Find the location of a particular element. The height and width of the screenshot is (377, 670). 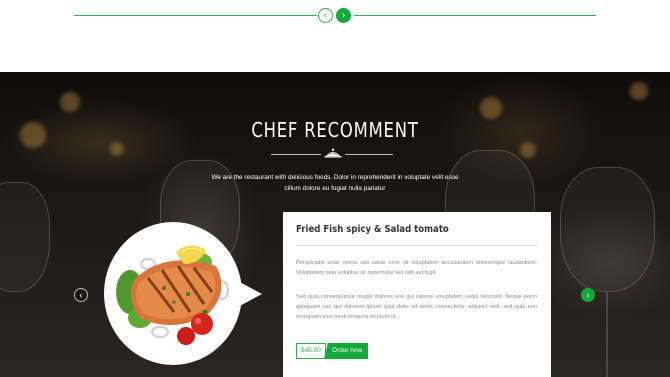

grilled-fish-with-salad-image is located at coordinates (172, 295).